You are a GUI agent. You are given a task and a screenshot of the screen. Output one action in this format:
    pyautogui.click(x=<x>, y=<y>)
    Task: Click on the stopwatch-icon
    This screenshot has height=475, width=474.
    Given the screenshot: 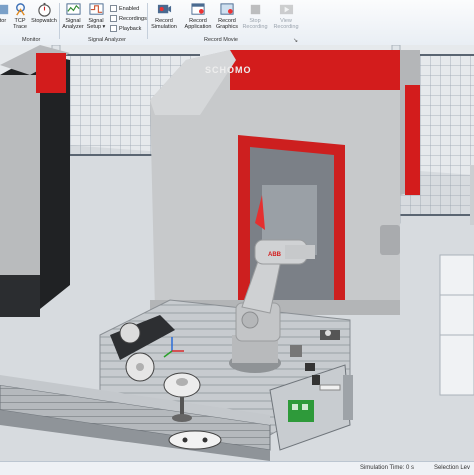 What is the action you would take?
    pyautogui.click(x=44, y=9)
    